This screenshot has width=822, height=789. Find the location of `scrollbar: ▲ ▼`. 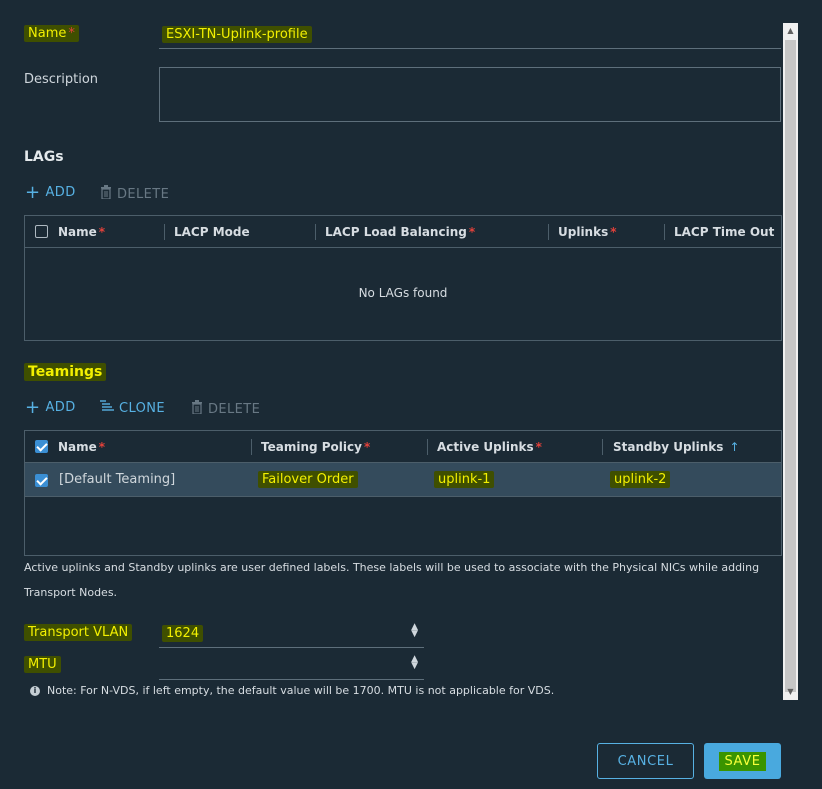

scrollbar: ▲ ▼ is located at coordinates (790, 361).